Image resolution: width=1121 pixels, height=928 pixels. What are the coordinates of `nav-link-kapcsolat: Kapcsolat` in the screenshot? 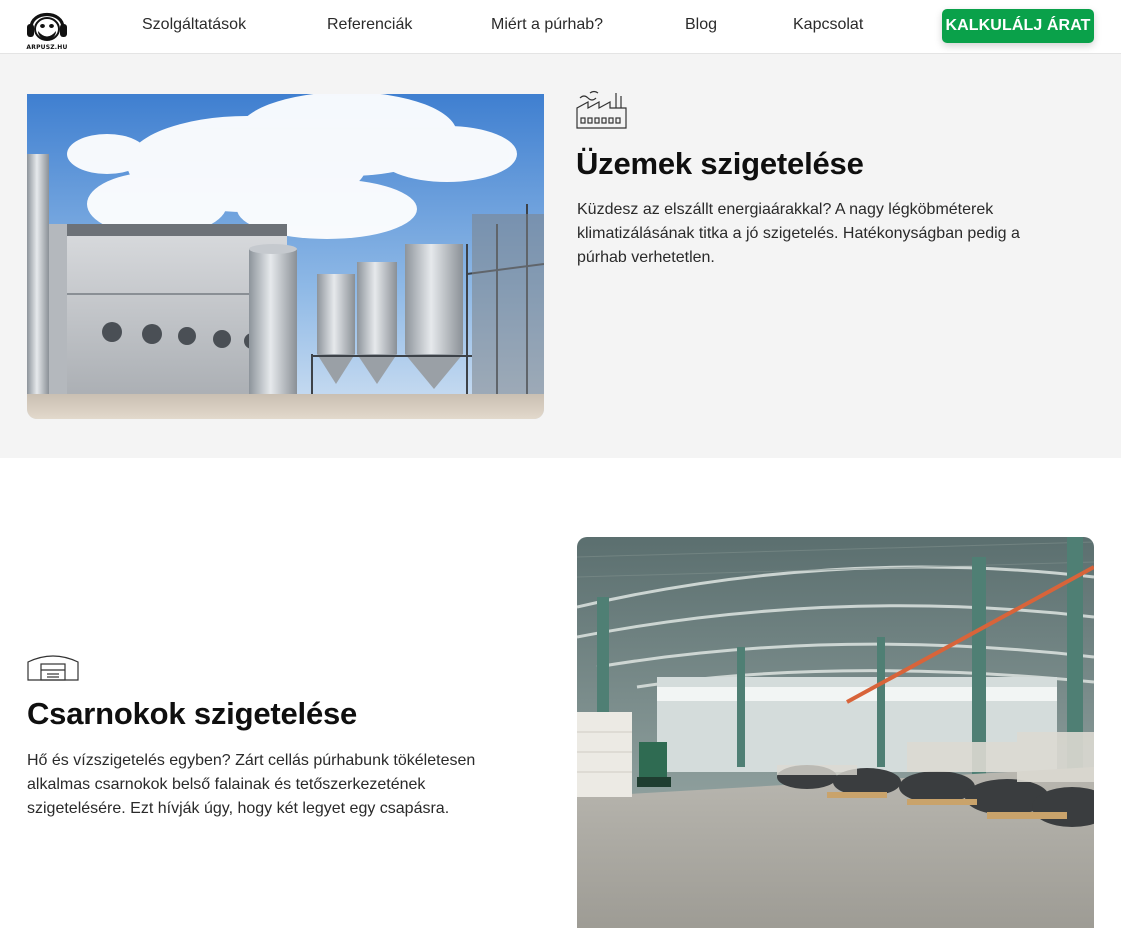 It's located at (828, 25).